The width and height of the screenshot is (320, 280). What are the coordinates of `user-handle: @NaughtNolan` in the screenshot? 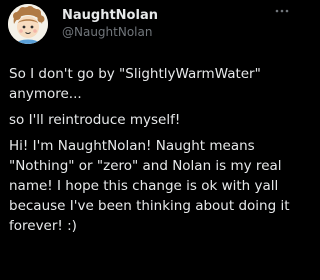 It's located at (107, 32).